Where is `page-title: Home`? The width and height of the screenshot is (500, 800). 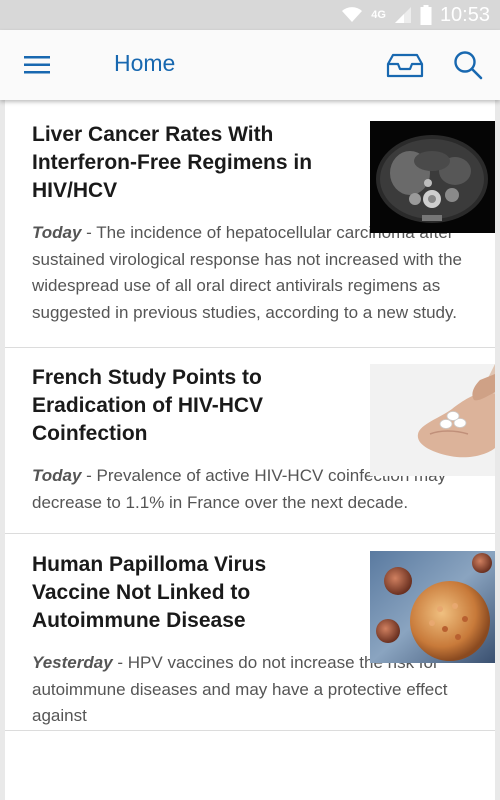
page-title: Home is located at coordinates (145, 63).